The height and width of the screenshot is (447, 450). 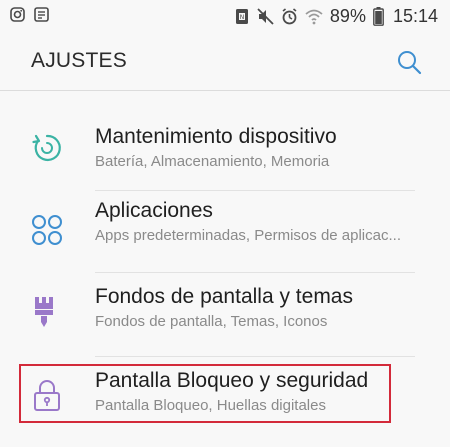 I want to click on search-icon, so click(x=410, y=63).